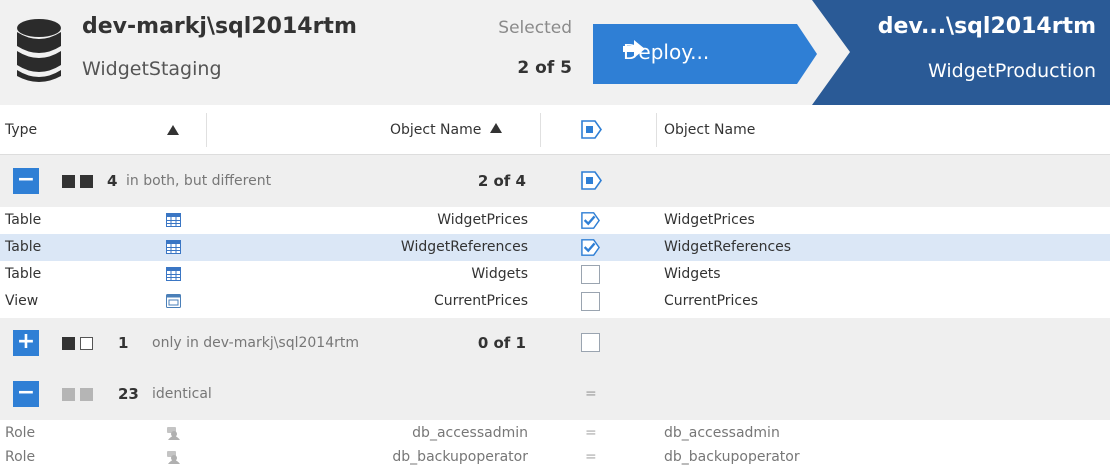 This screenshot has height=470, width=1110. What do you see at coordinates (482, 220) in the screenshot?
I see `object-name: WidgetPrices` at bounding box center [482, 220].